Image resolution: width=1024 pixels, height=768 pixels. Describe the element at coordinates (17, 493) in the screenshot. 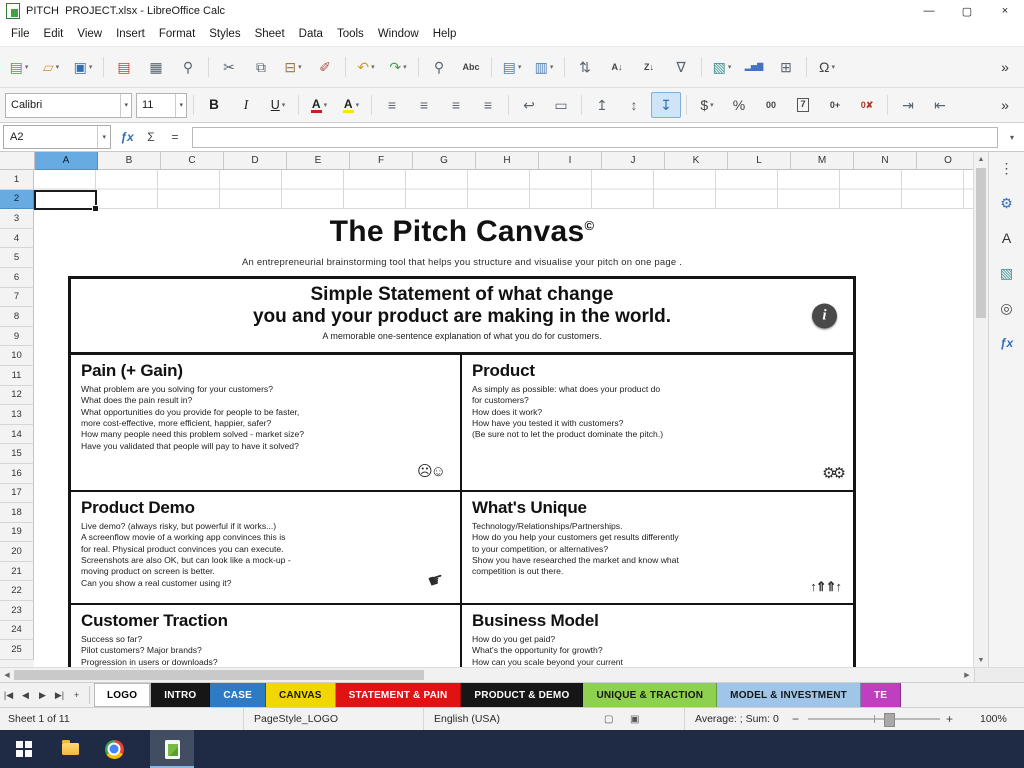

I see `row-header: 17` at that location.